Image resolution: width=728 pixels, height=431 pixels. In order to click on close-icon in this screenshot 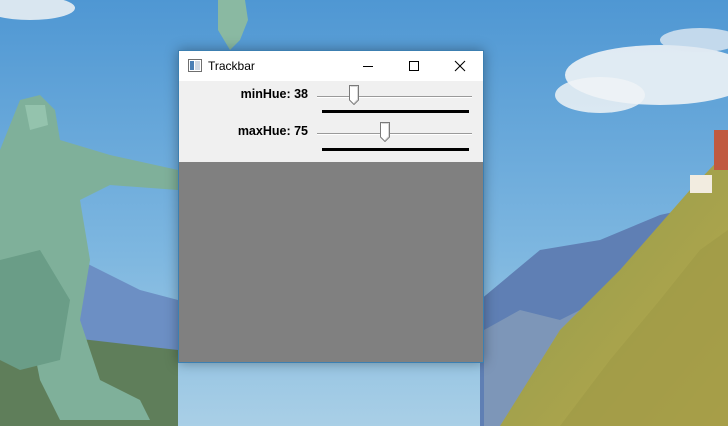, I will do `click(460, 66)`.